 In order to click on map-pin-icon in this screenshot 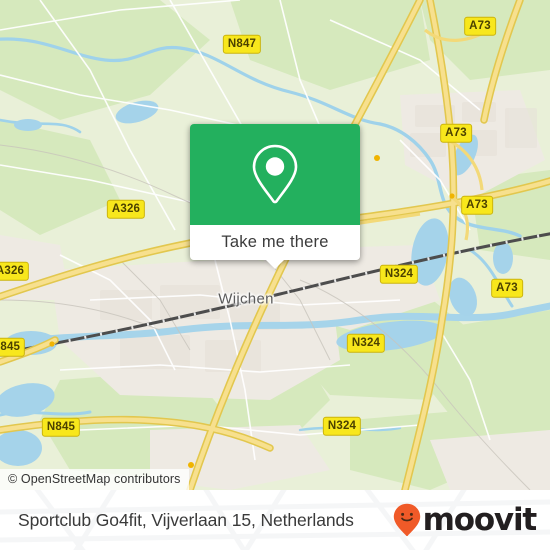, I will do `click(275, 173)`.